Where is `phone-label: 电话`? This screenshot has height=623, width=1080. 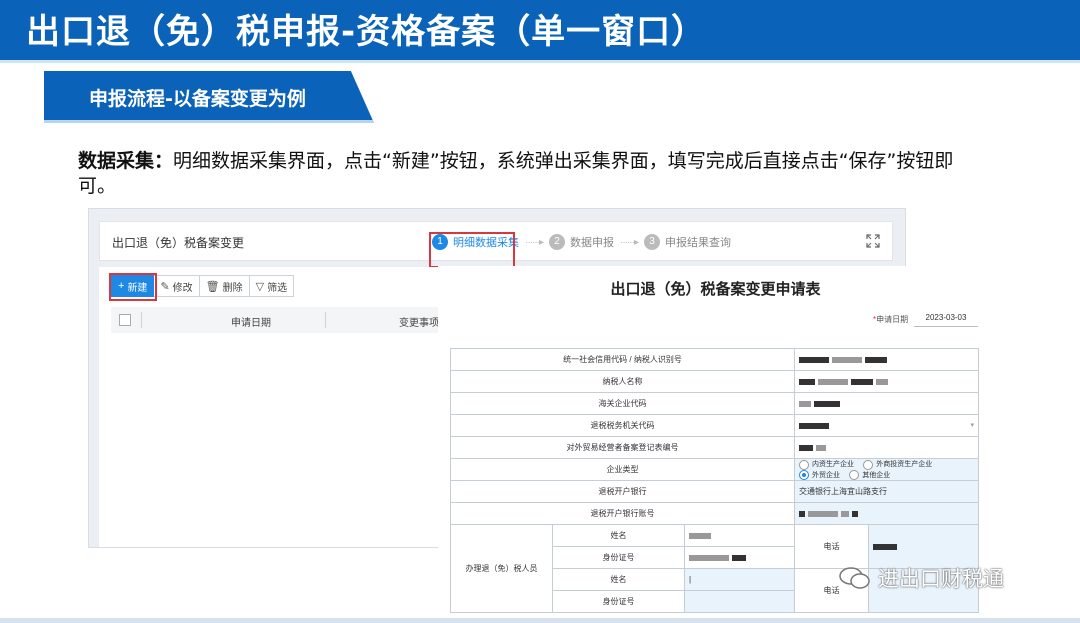 phone-label: 电话 is located at coordinates (832, 546).